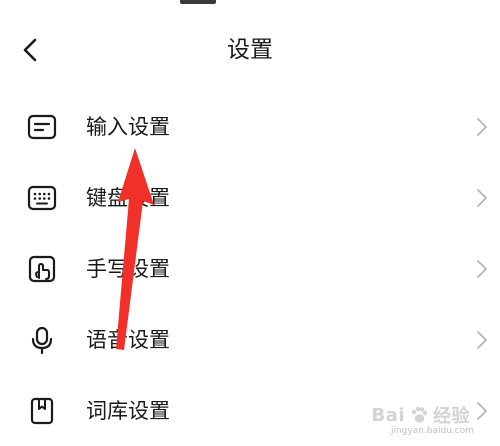 This screenshot has height=446, width=500. Describe the element at coordinates (128, 198) in the screenshot. I see `settings-item-label: 键盘设置` at that location.